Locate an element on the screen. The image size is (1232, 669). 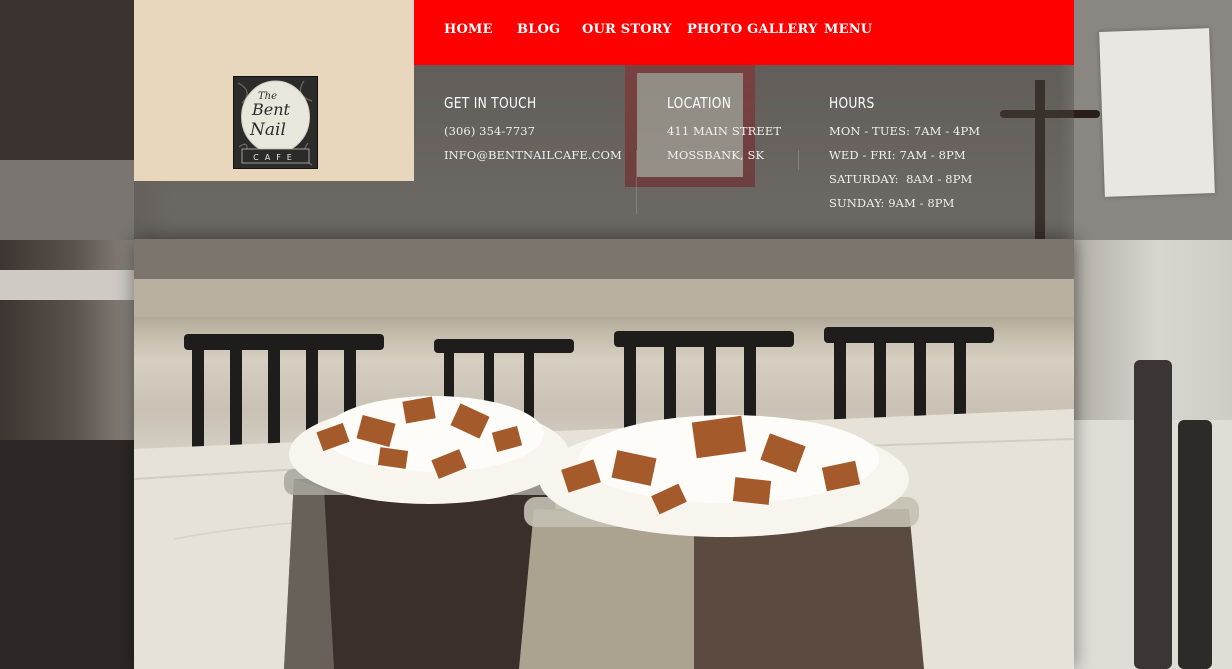
hours-line: SATURDAY: 8AM - 8PM is located at coordinates (901, 179).